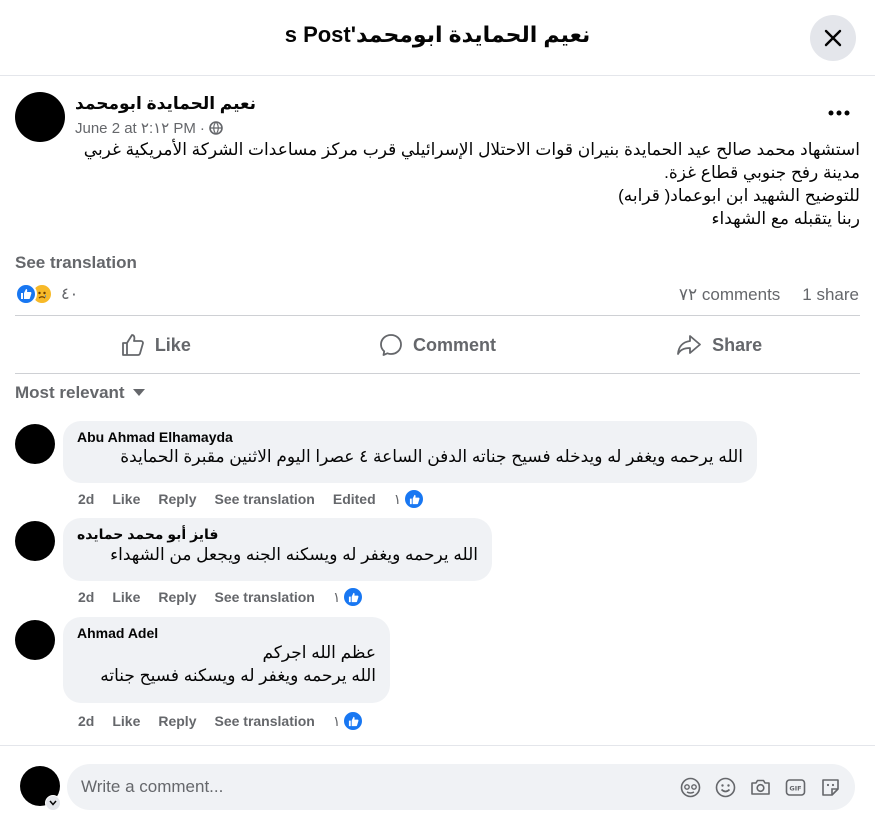 The image size is (875, 832). I want to click on like-reaction-icon, so click(26, 294).